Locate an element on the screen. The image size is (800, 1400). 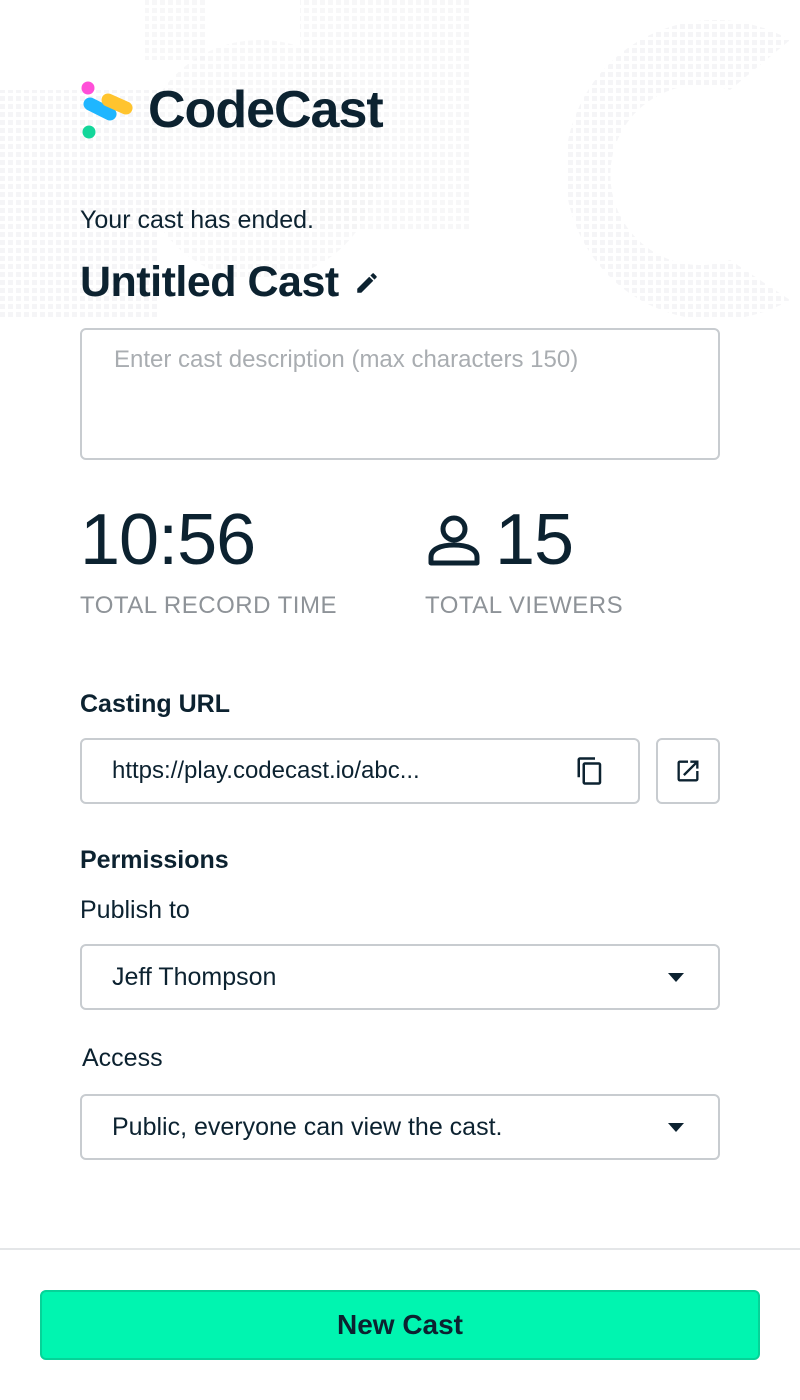
access-label: Access is located at coordinates (122, 1058).